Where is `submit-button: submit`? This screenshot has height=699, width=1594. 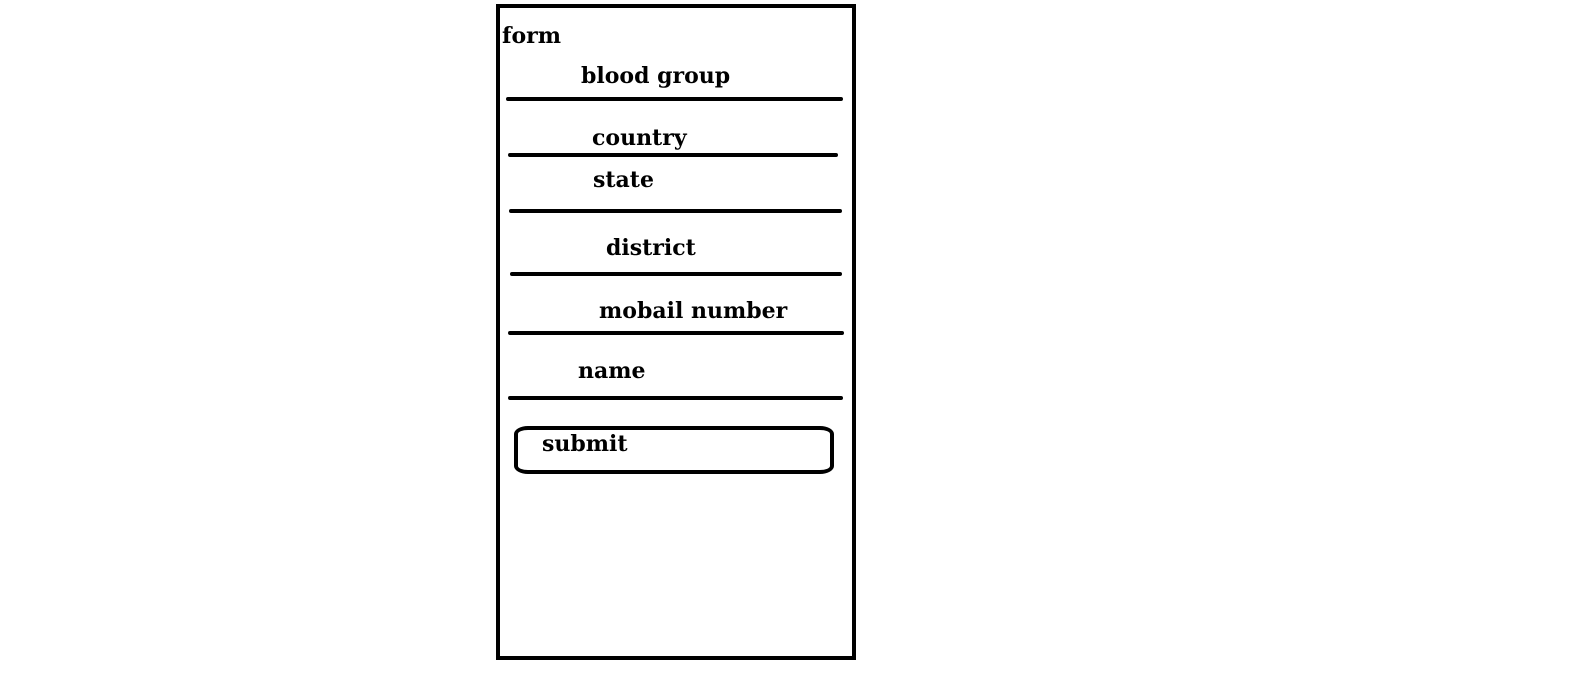 submit-button: submit is located at coordinates (674, 450).